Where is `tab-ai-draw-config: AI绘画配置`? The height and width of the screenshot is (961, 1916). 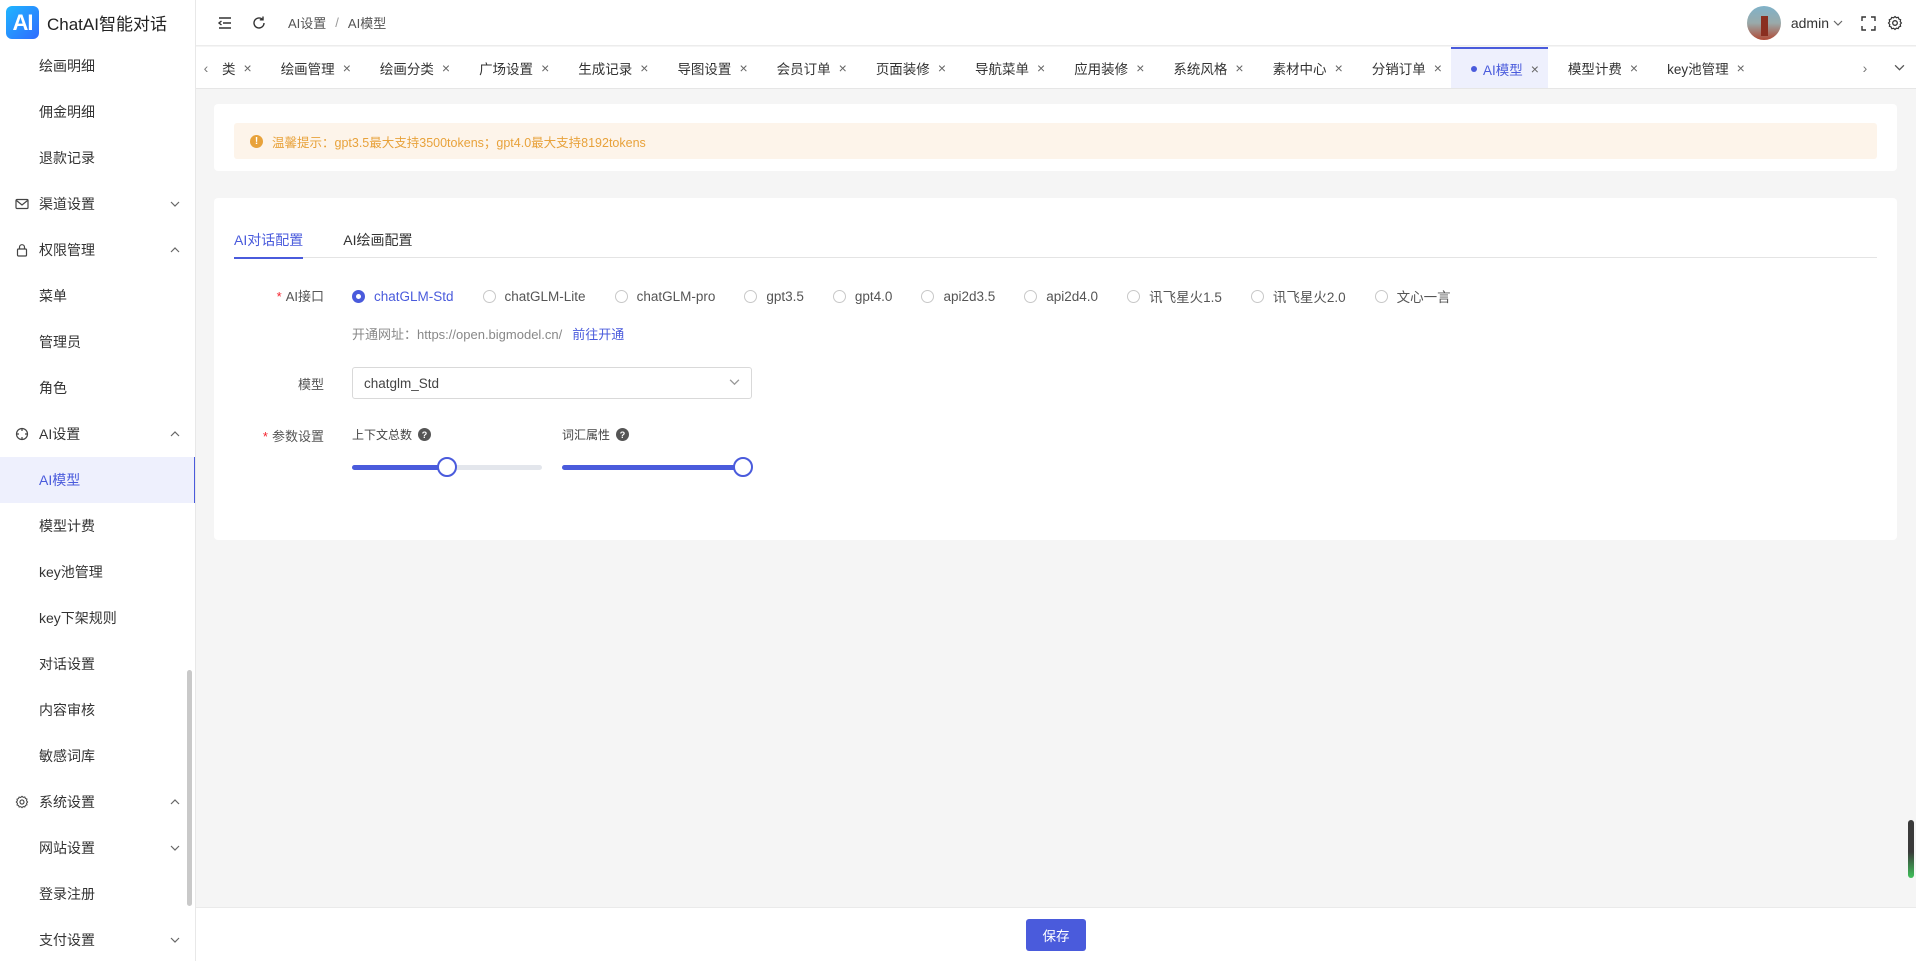
tab-ai-draw-config: AI绘画配置 is located at coordinates (377, 238).